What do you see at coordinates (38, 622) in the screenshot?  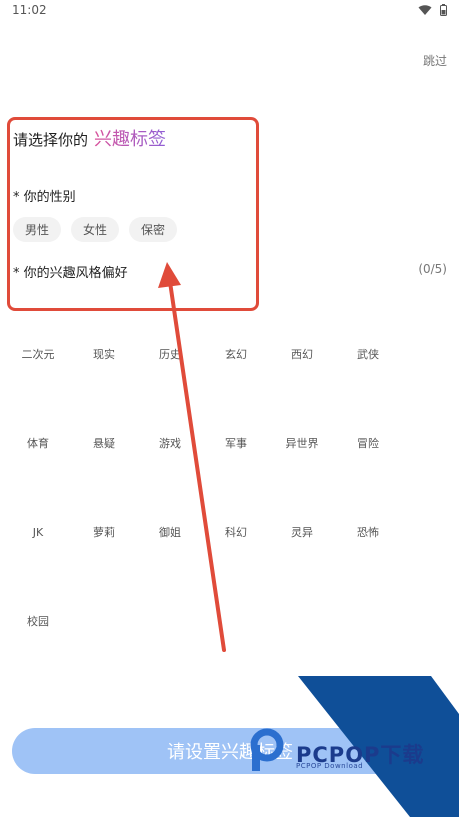 I see `interest-tag: 校园` at bounding box center [38, 622].